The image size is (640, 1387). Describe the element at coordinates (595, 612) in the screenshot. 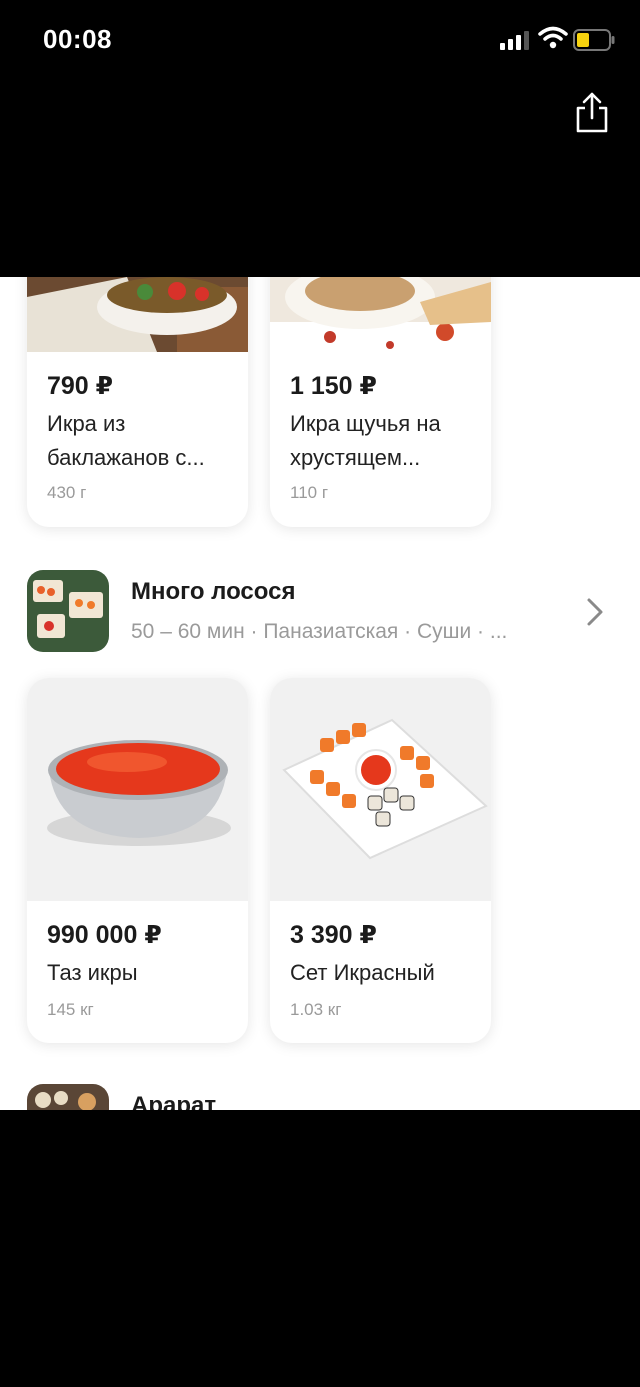

I see `chevron-right-icon` at that location.